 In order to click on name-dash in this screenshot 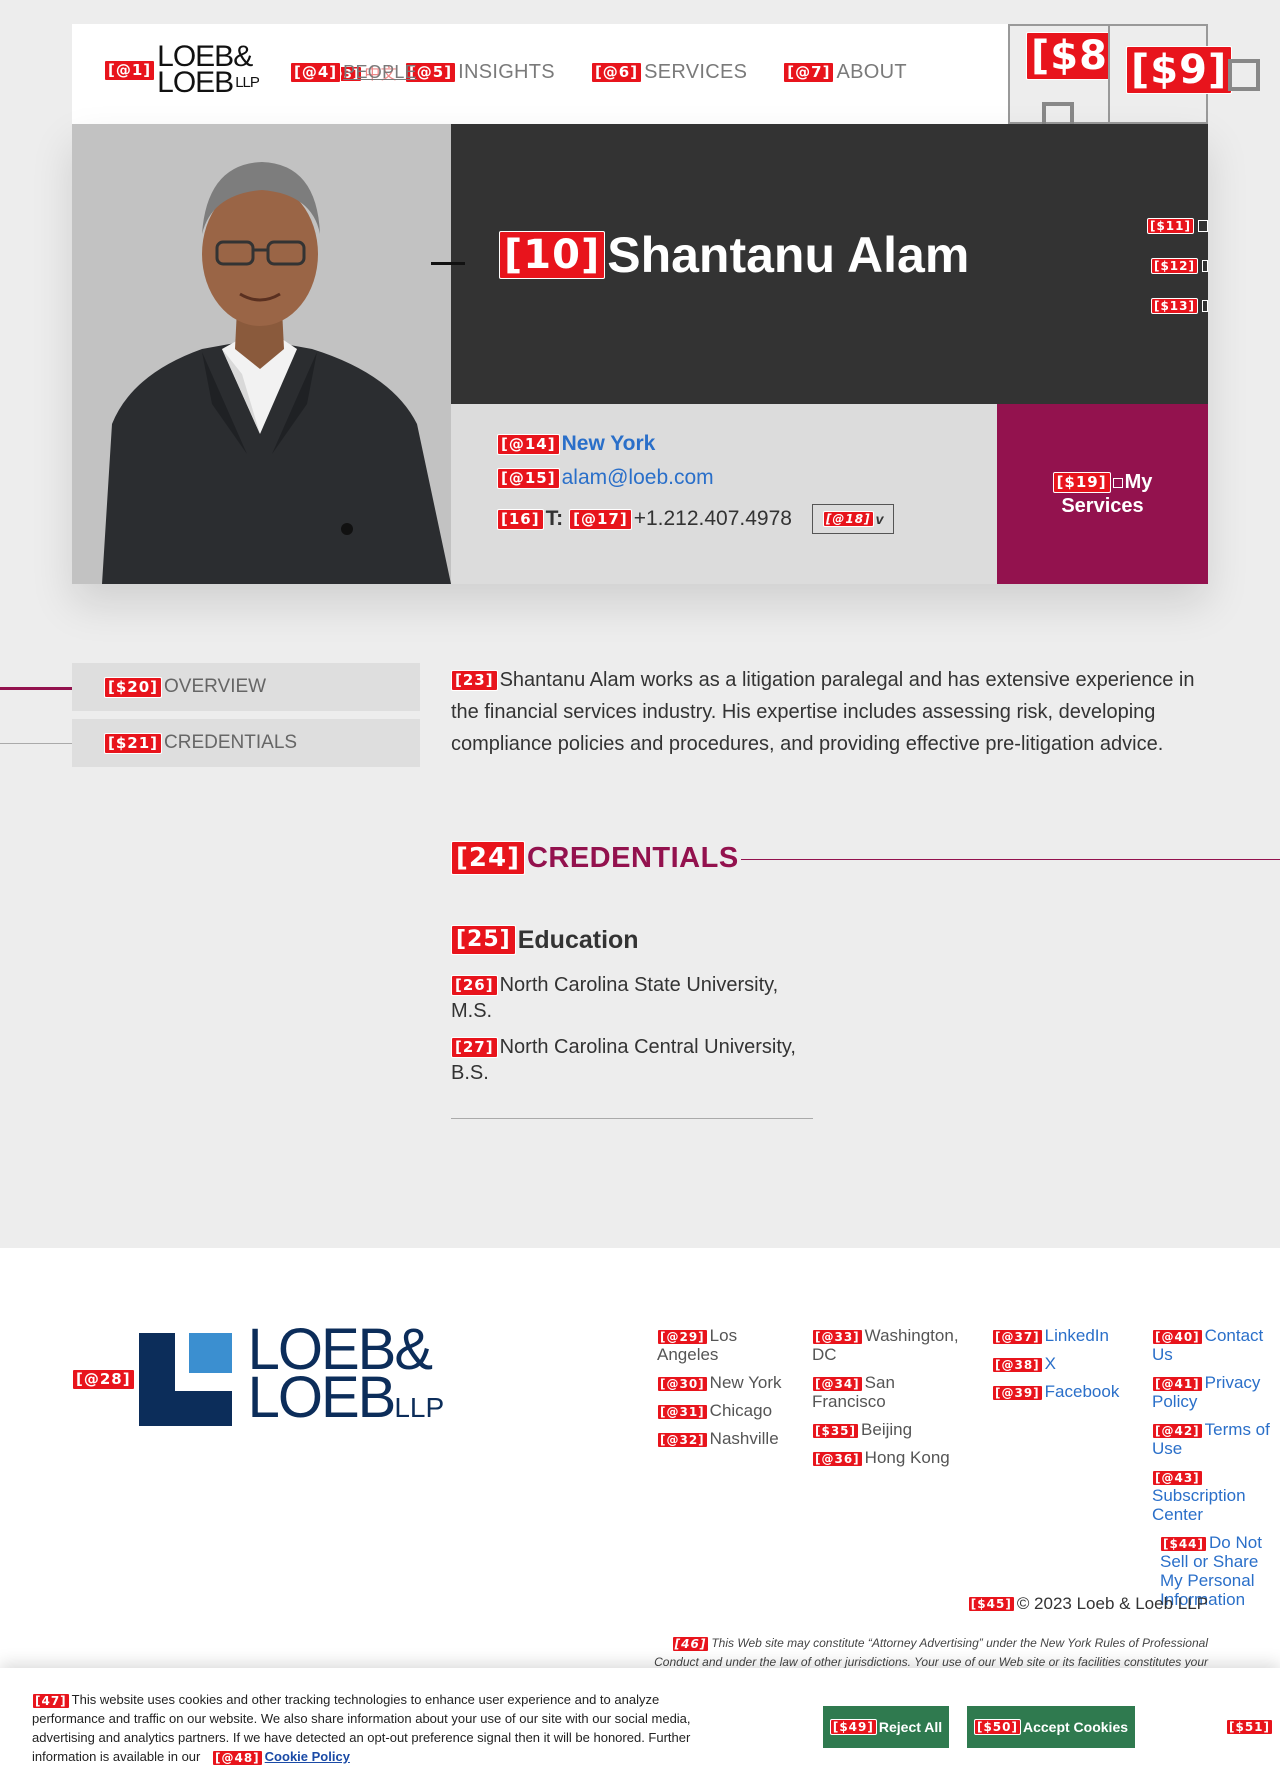, I will do `click(448, 263)`.